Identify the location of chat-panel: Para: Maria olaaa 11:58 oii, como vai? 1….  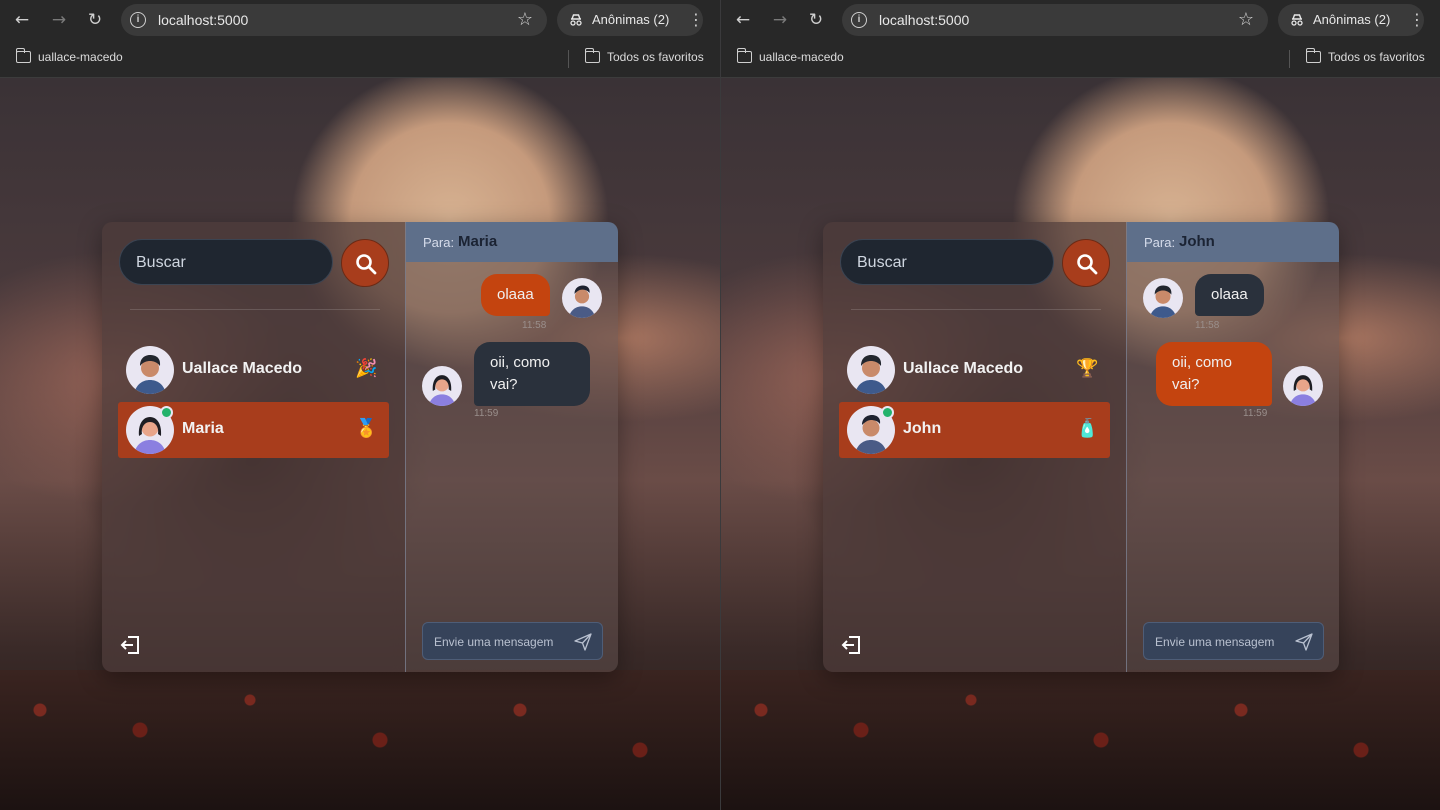
(511, 447).